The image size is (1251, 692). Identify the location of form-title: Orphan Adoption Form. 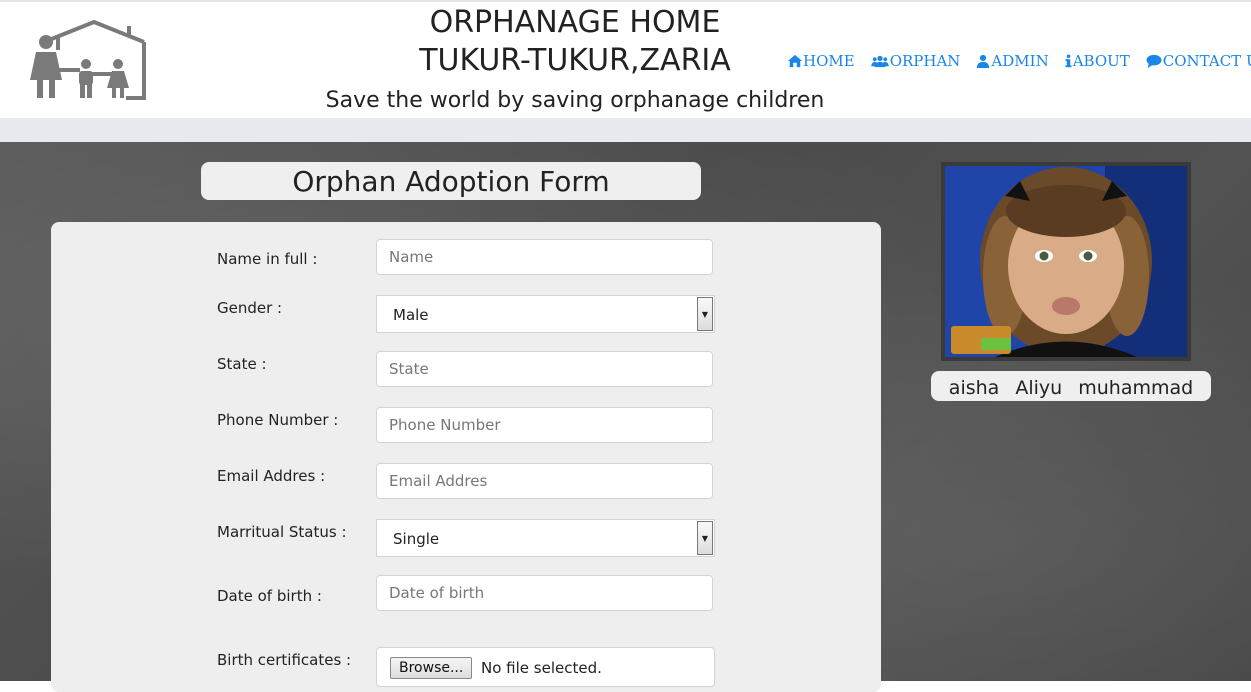
(451, 181).